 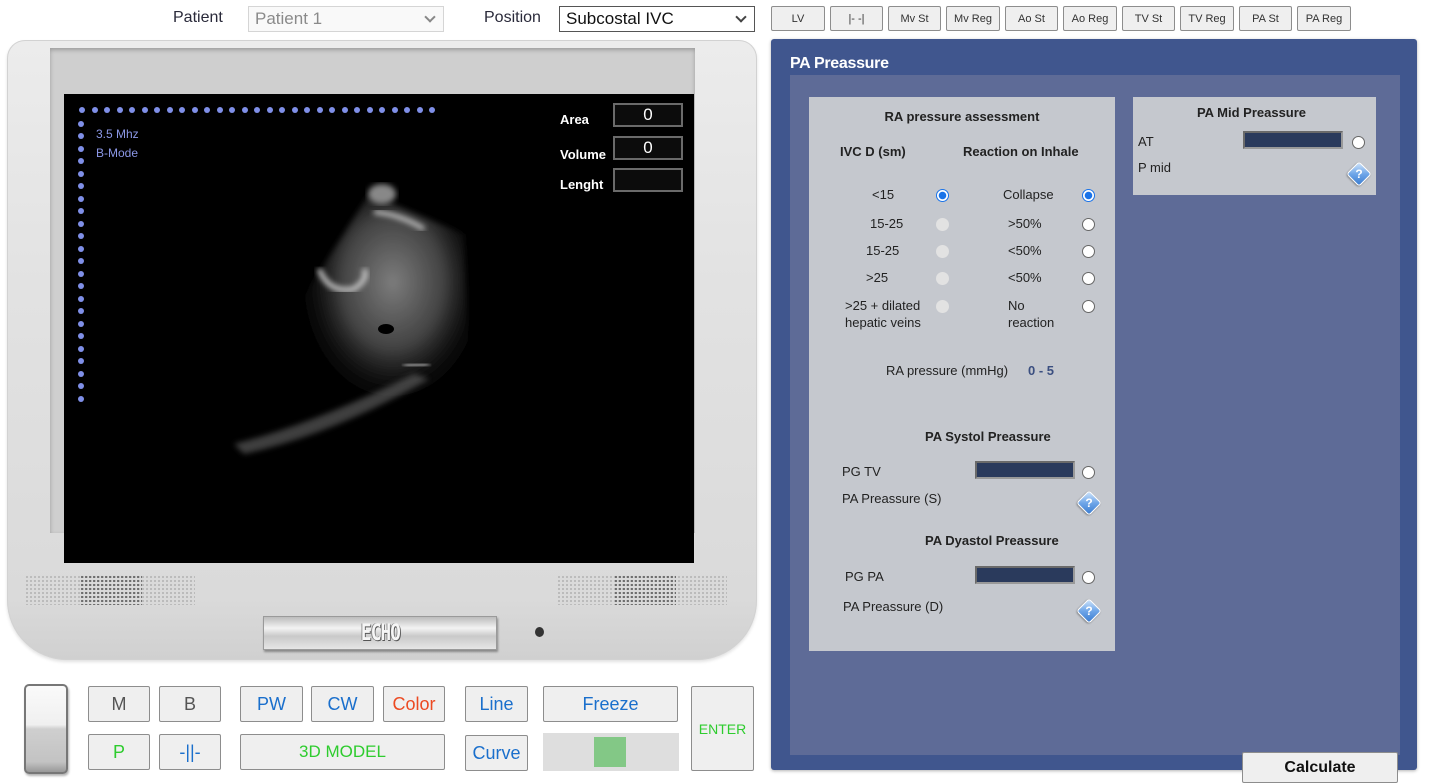 I want to click on volume-label: Volume, so click(x=583, y=154).